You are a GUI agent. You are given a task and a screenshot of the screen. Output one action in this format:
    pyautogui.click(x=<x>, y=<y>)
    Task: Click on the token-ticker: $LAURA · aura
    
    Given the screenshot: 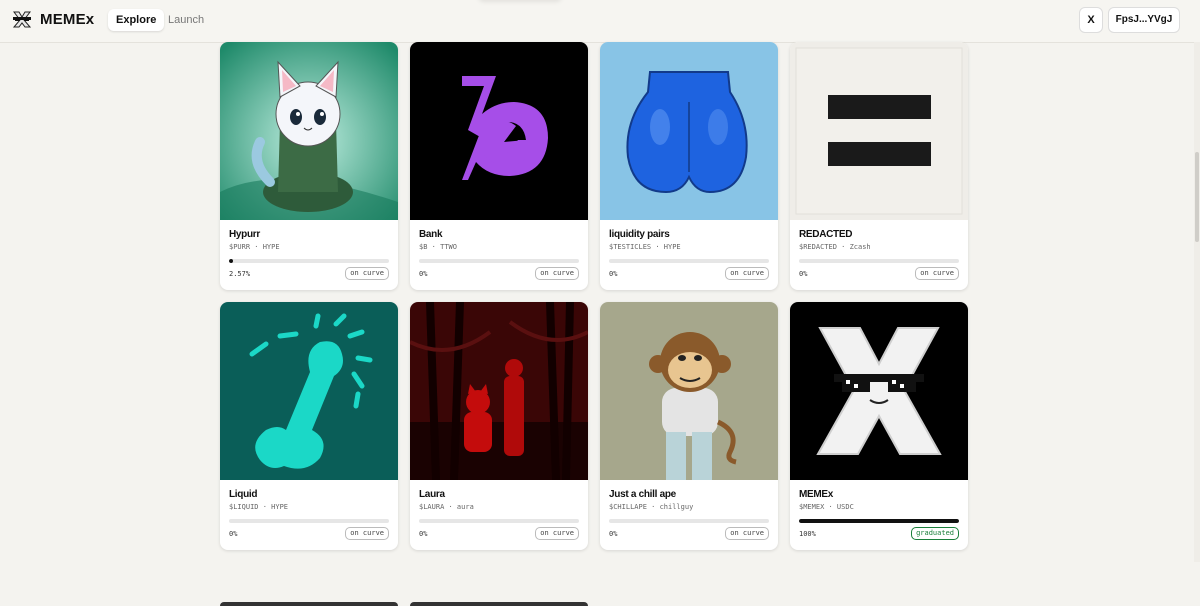 What is the action you would take?
    pyautogui.click(x=446, y=507)
    